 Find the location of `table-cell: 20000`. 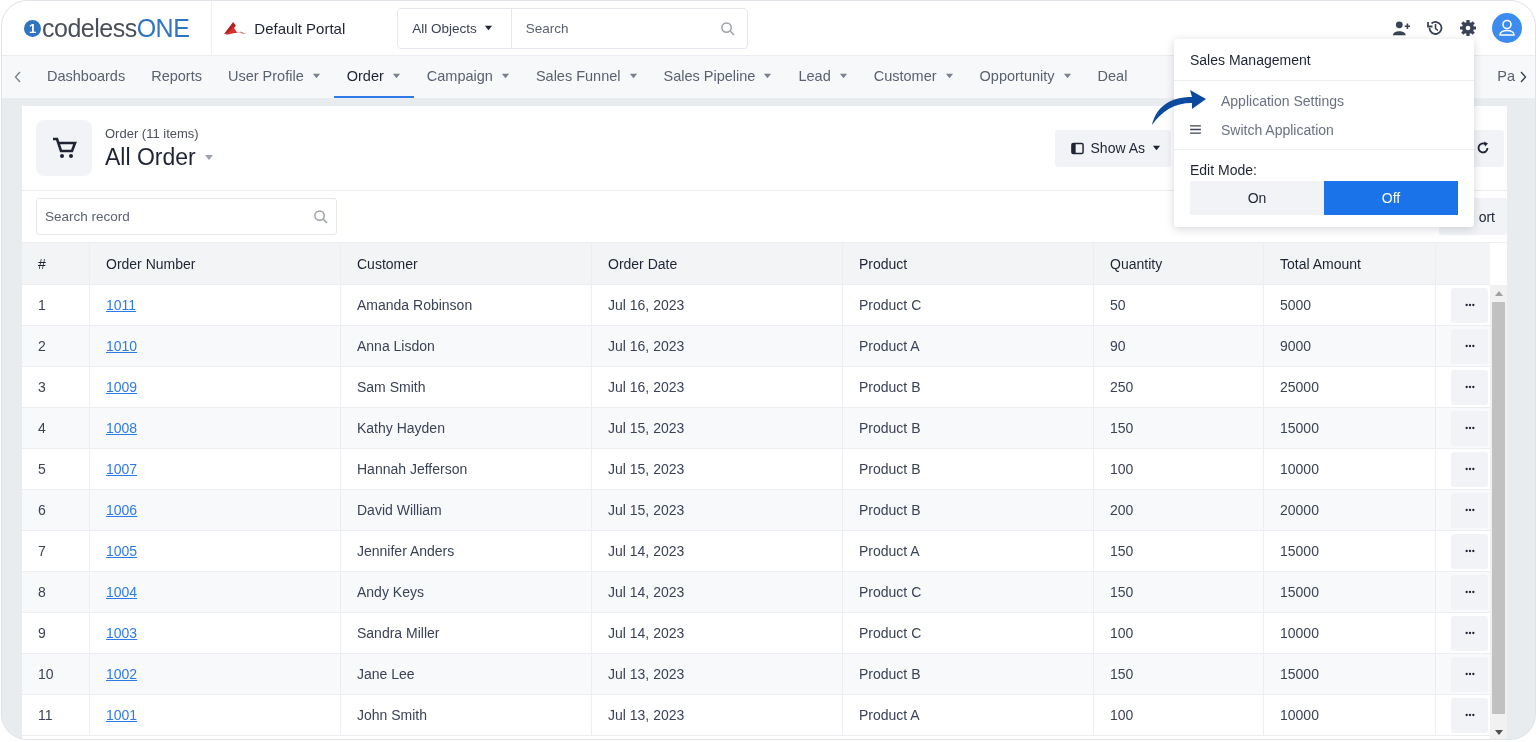

table-cell: 20000 is located at coordinates (1299, 510).